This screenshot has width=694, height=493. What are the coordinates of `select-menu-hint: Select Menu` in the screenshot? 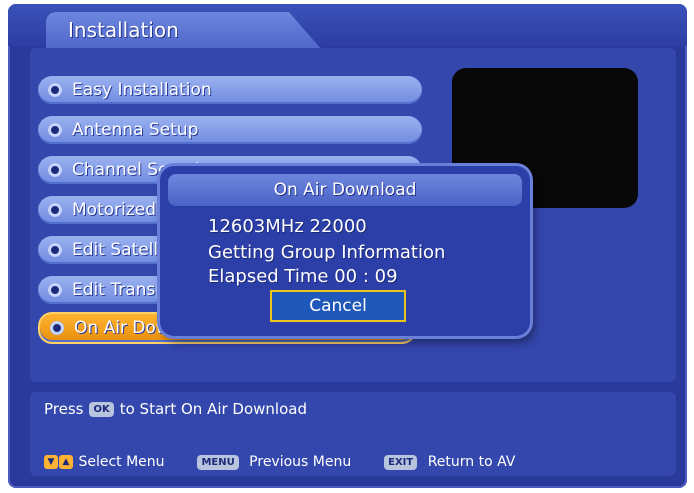 It's located at (121, 462).